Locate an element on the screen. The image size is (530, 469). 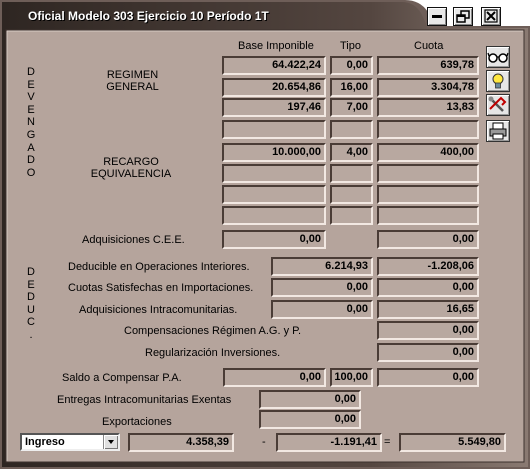
lightbulb-icon is located at coordinates (498, 81).